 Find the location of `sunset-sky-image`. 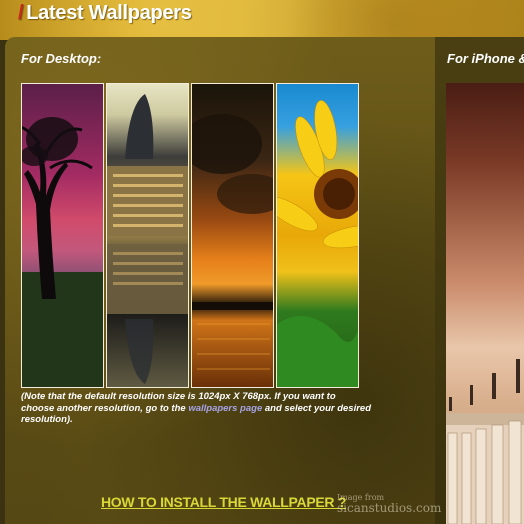

sunset-sky-image is located at coordinates (232, 242).